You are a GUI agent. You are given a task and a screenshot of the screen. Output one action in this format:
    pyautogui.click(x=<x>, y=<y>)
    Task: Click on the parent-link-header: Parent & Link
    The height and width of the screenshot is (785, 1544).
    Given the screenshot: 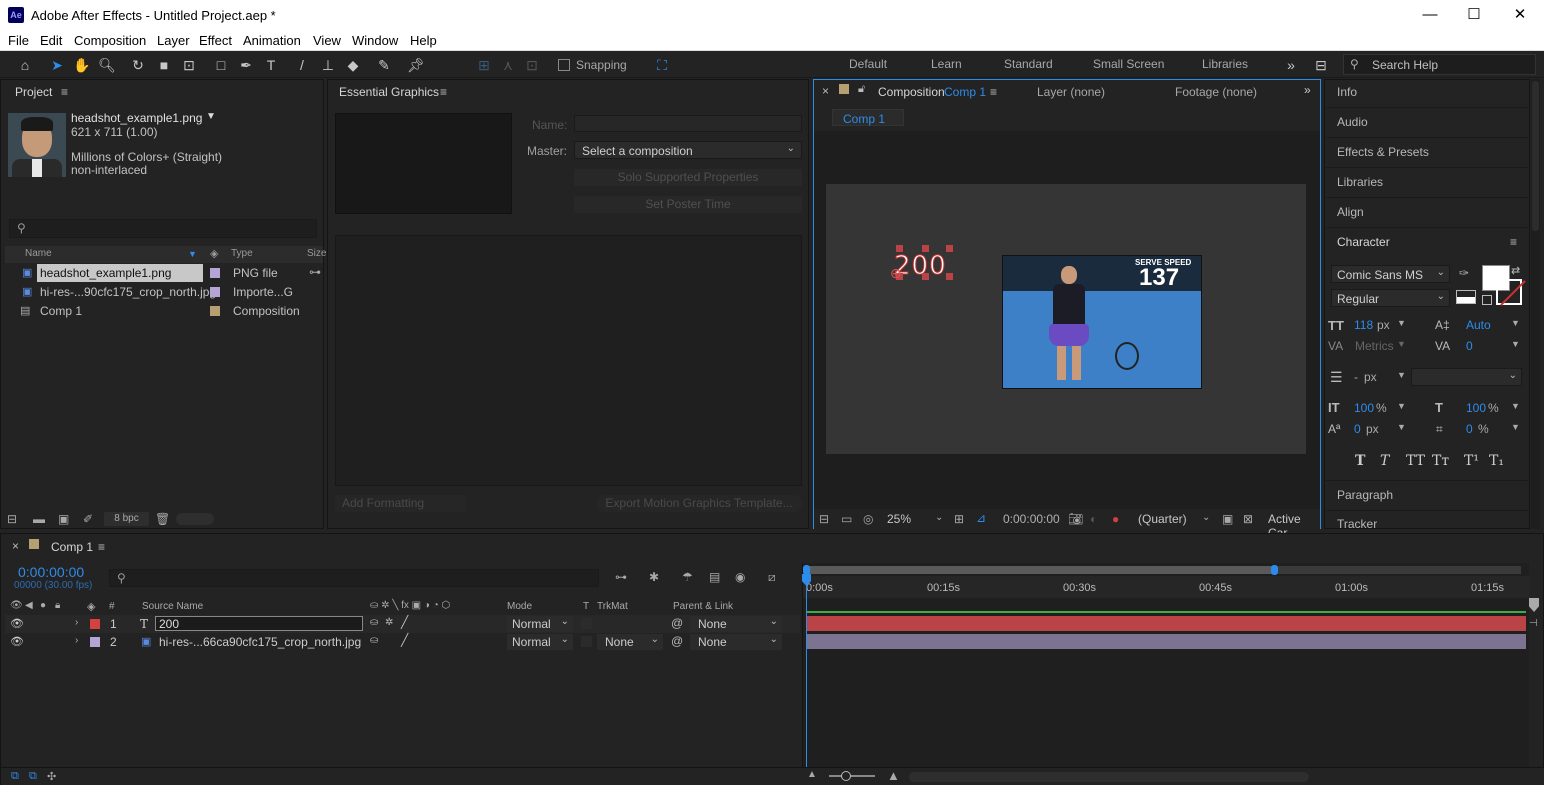 What is the action you would take?
    pyautogui.click(x=703, y=606)
    